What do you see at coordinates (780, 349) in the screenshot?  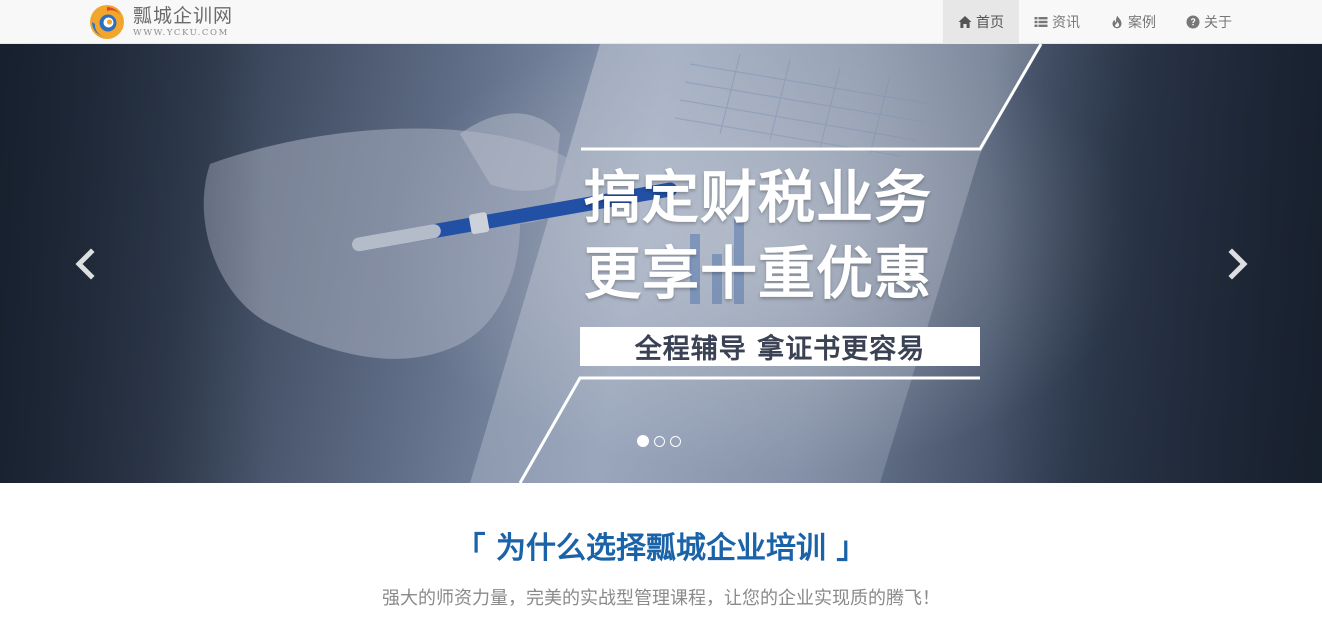 I see `hero-subline: 全程辅导 拿证书更容易` at bounding box center [780, 349].